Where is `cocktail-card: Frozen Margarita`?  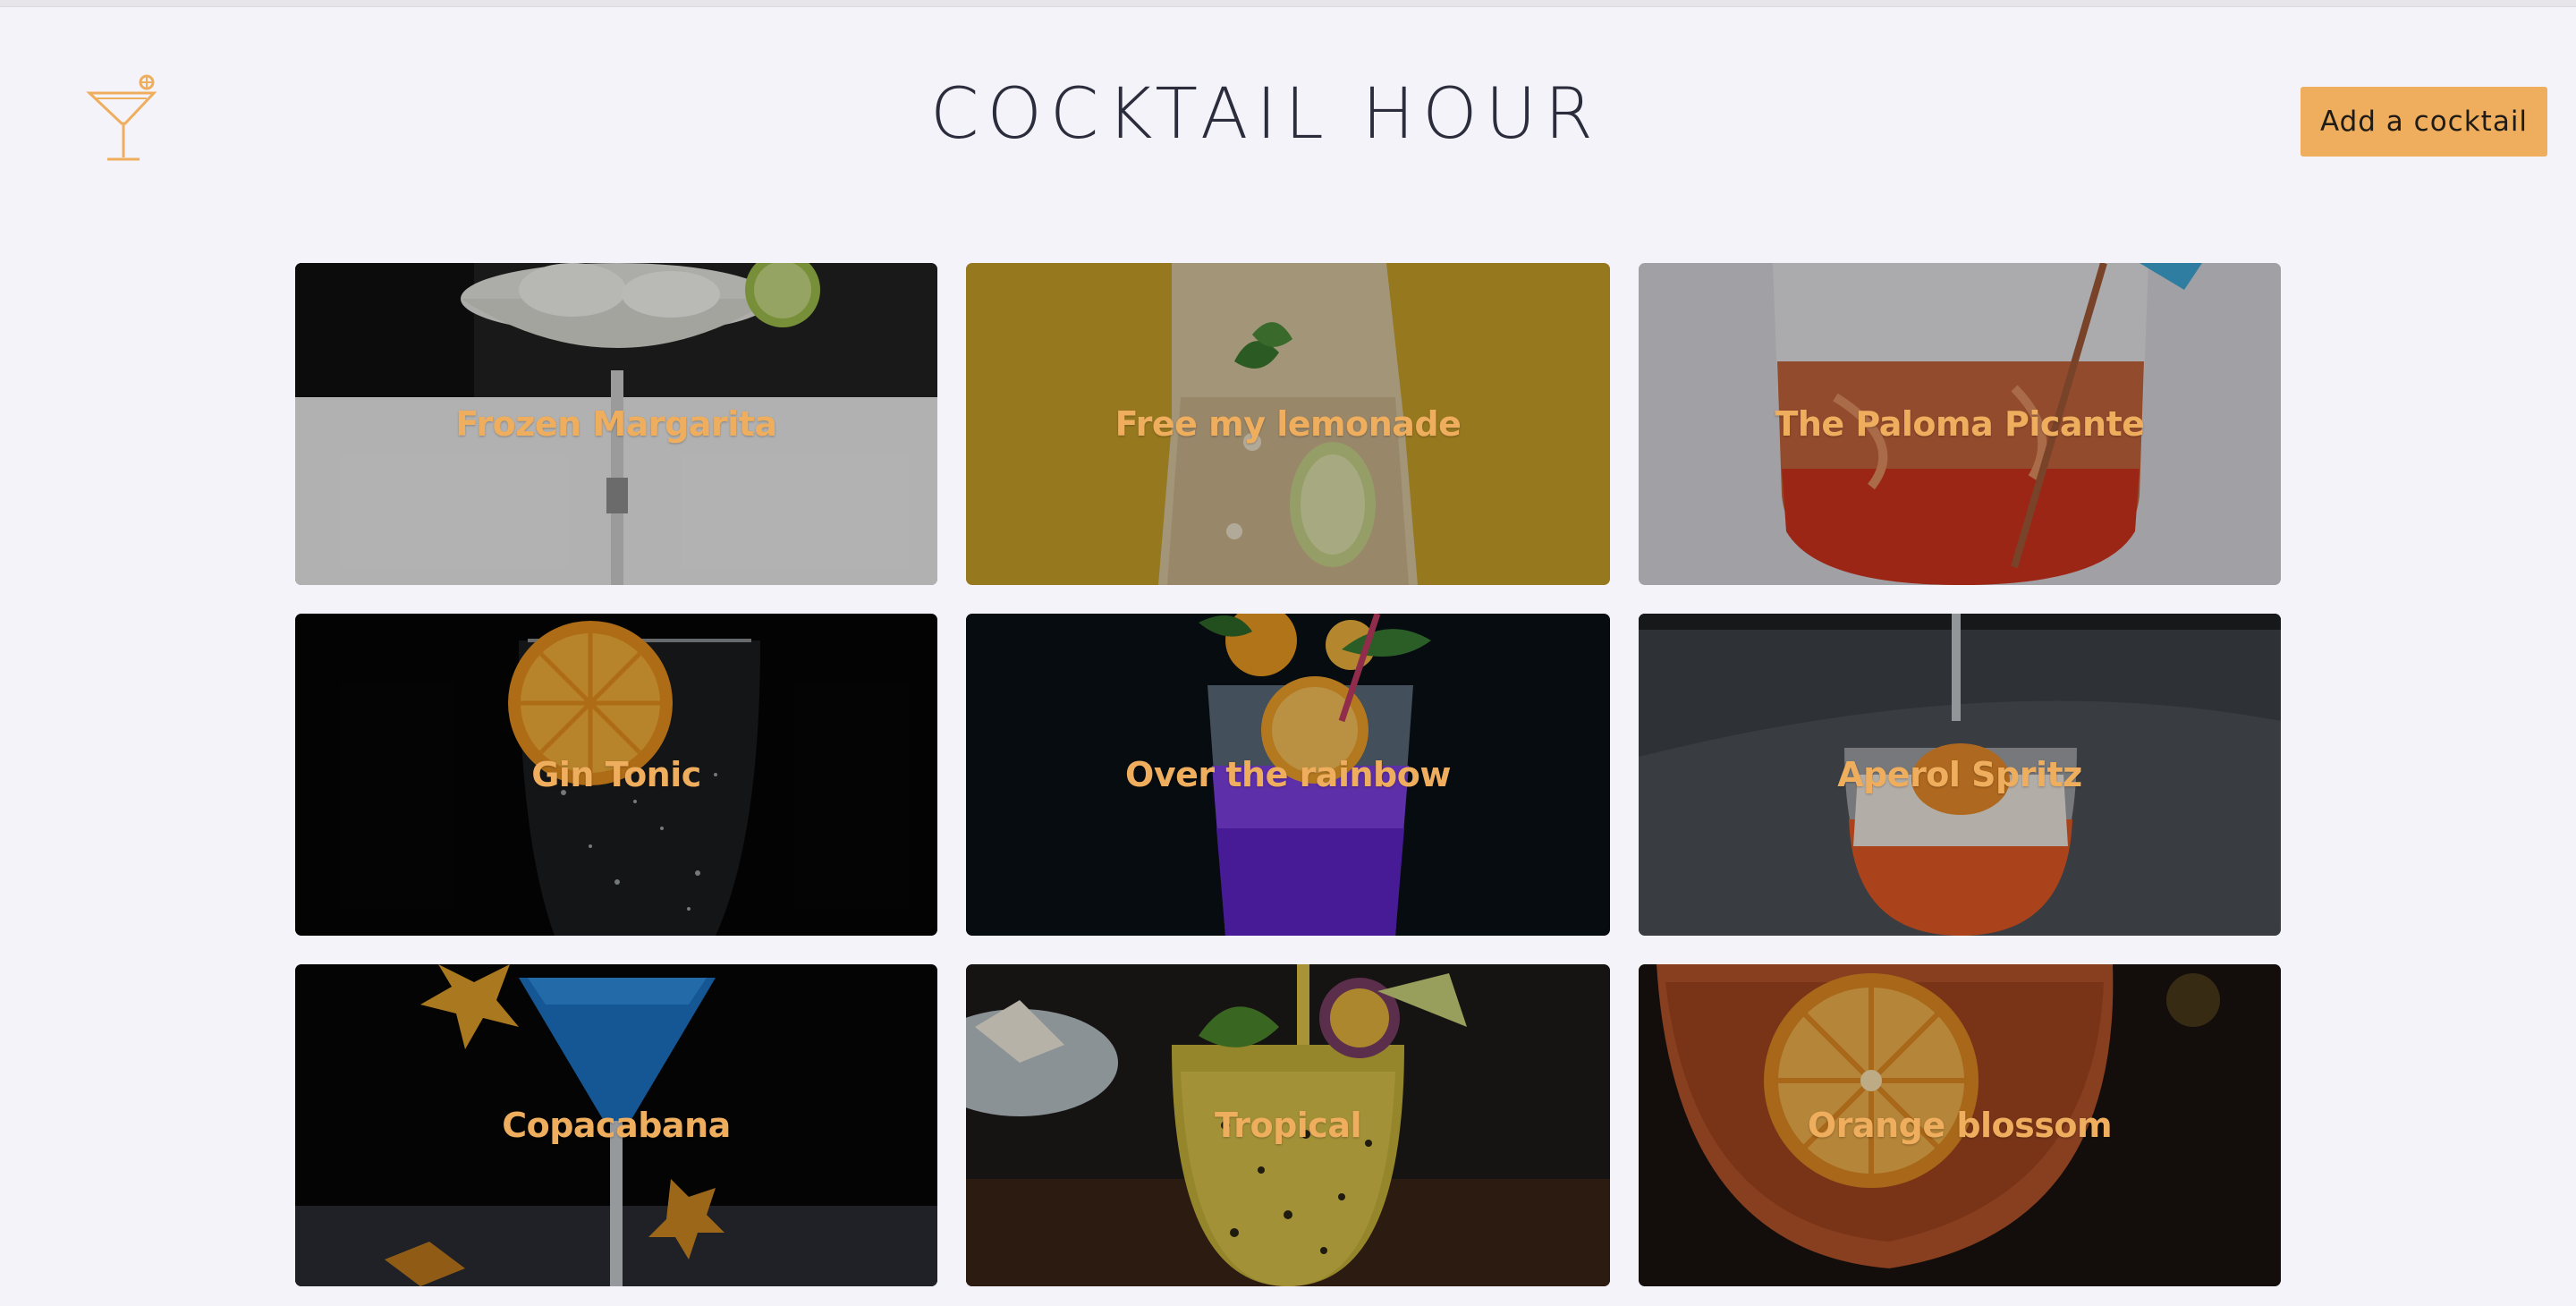 cocktail-card: Frozen Margarita is located at coordinates (616, 424).